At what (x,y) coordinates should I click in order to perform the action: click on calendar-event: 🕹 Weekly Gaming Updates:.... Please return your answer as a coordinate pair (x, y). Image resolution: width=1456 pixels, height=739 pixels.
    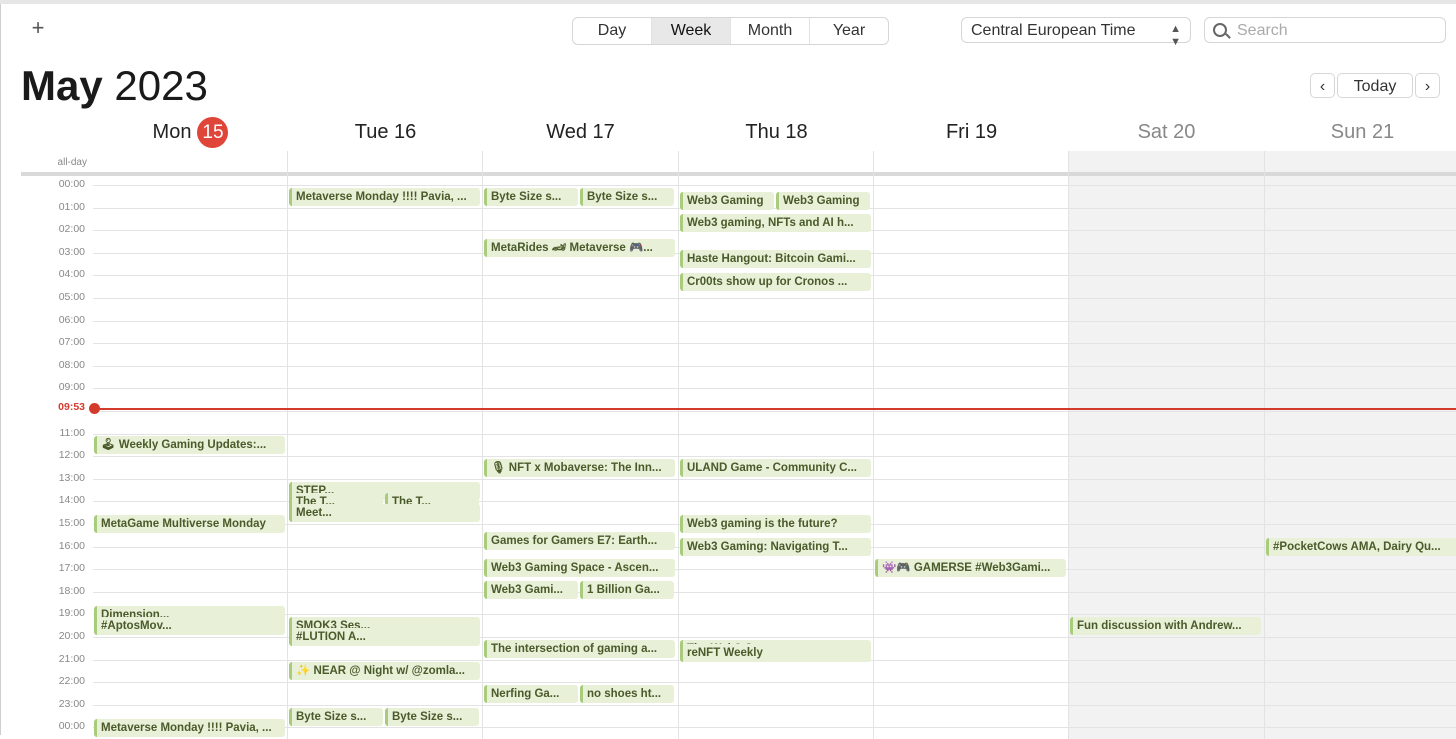
    Looking at the image, I should click on (189, 445).